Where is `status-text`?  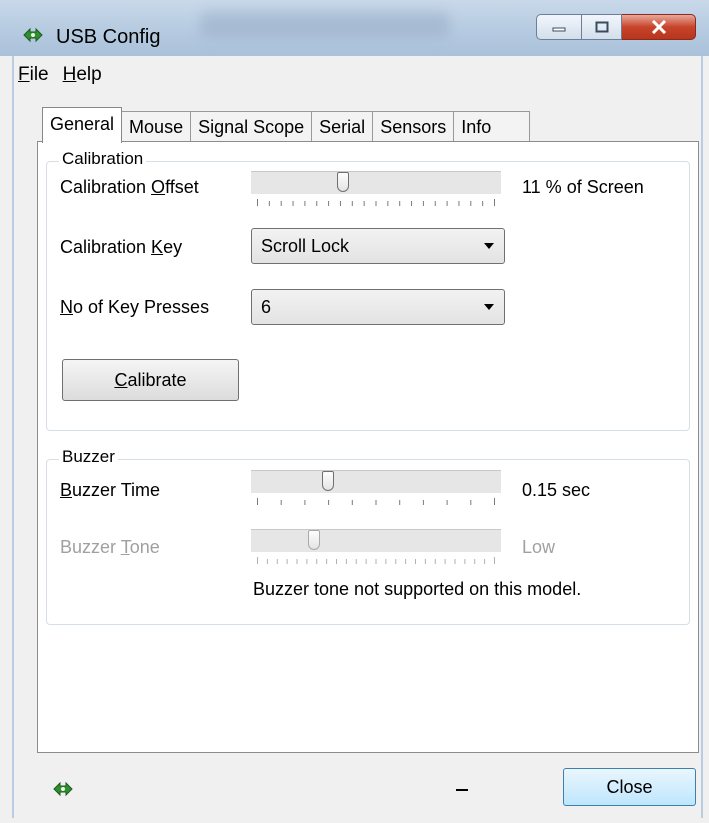 status-text is located at coordinates (462, 790).